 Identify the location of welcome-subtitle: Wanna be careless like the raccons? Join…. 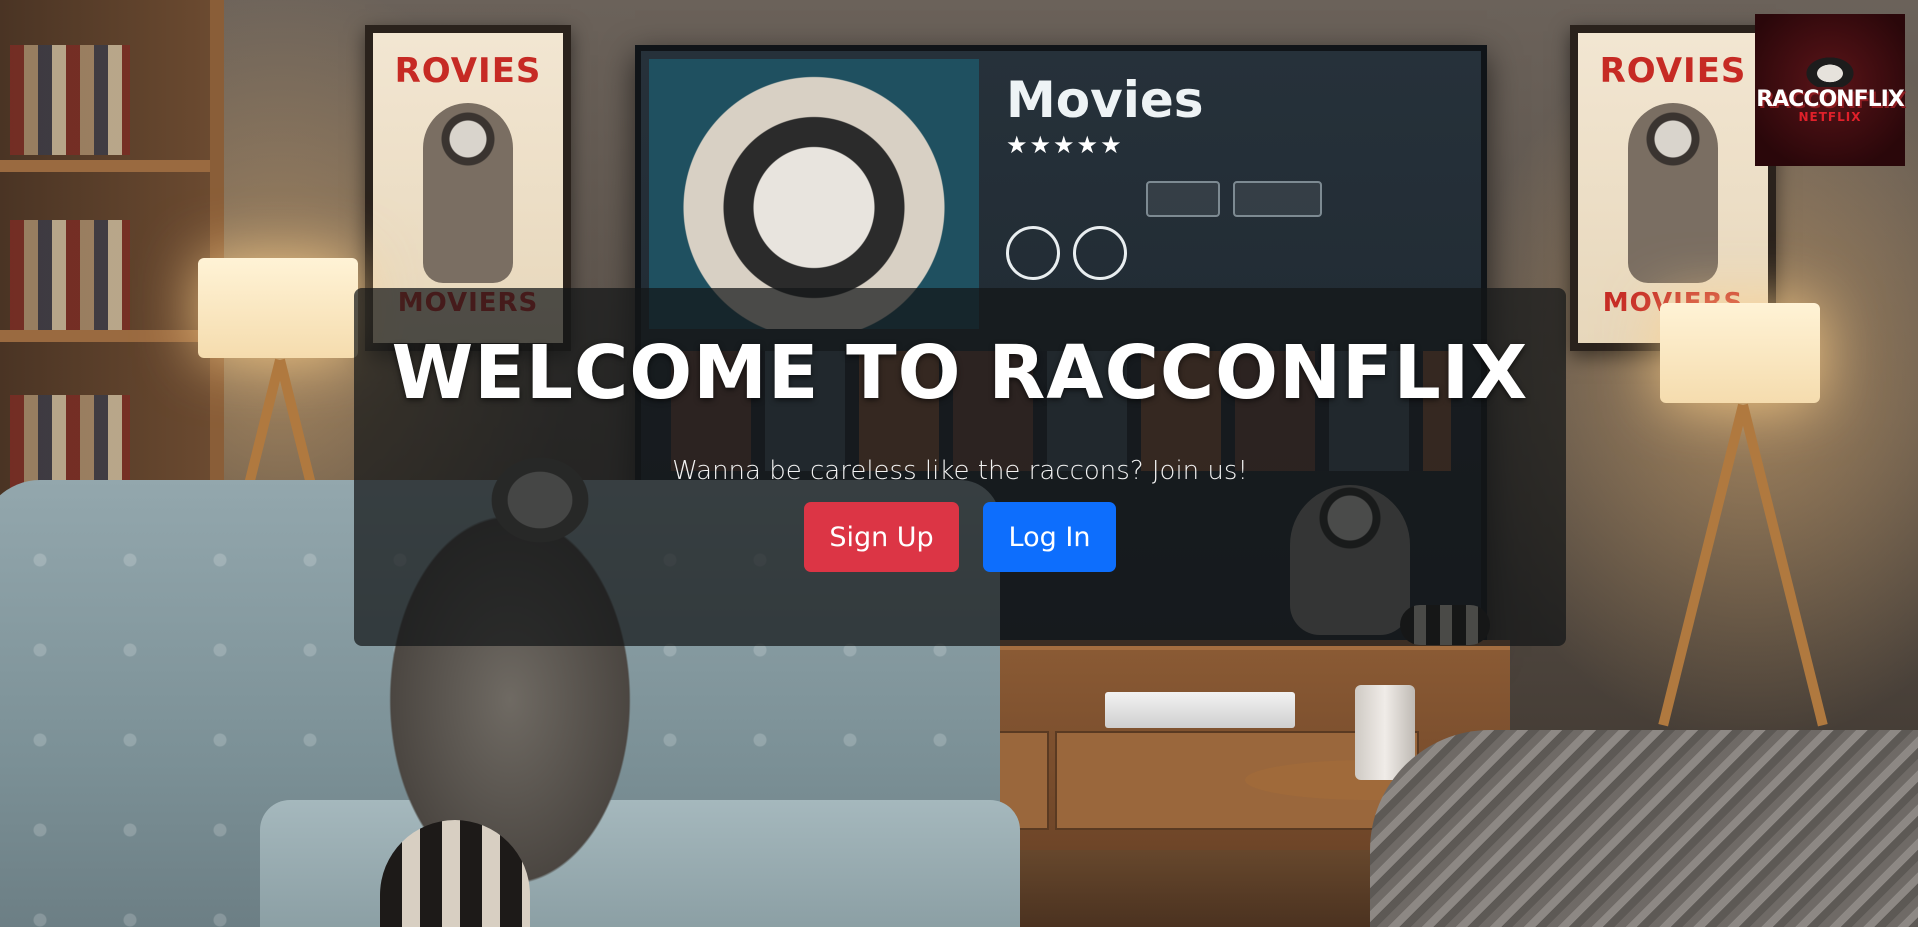
(960, 471).